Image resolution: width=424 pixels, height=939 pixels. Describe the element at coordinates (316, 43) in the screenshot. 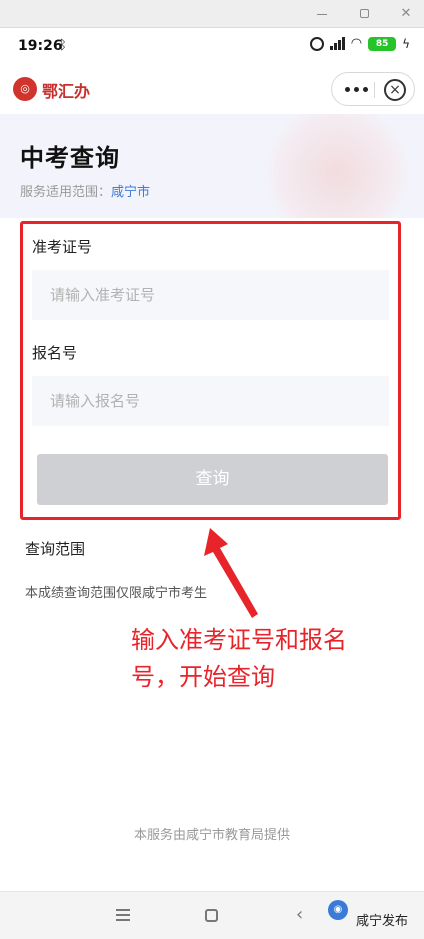

I see `alarm-icon` at that location.